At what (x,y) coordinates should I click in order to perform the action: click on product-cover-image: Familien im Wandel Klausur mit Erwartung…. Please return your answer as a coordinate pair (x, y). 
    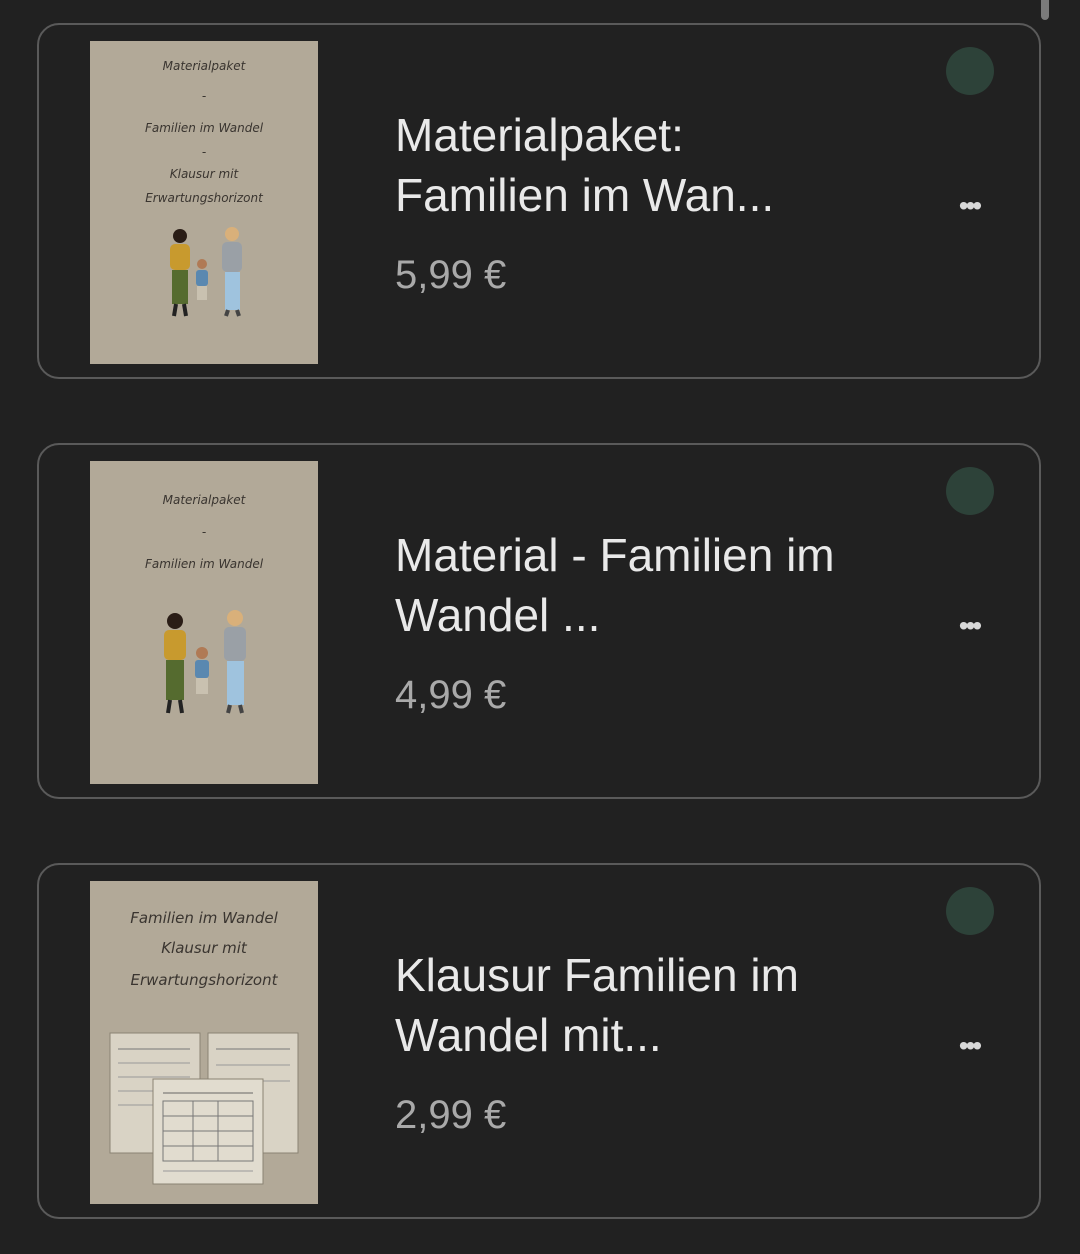
    Looking at the image, I should click on (204, 1042).